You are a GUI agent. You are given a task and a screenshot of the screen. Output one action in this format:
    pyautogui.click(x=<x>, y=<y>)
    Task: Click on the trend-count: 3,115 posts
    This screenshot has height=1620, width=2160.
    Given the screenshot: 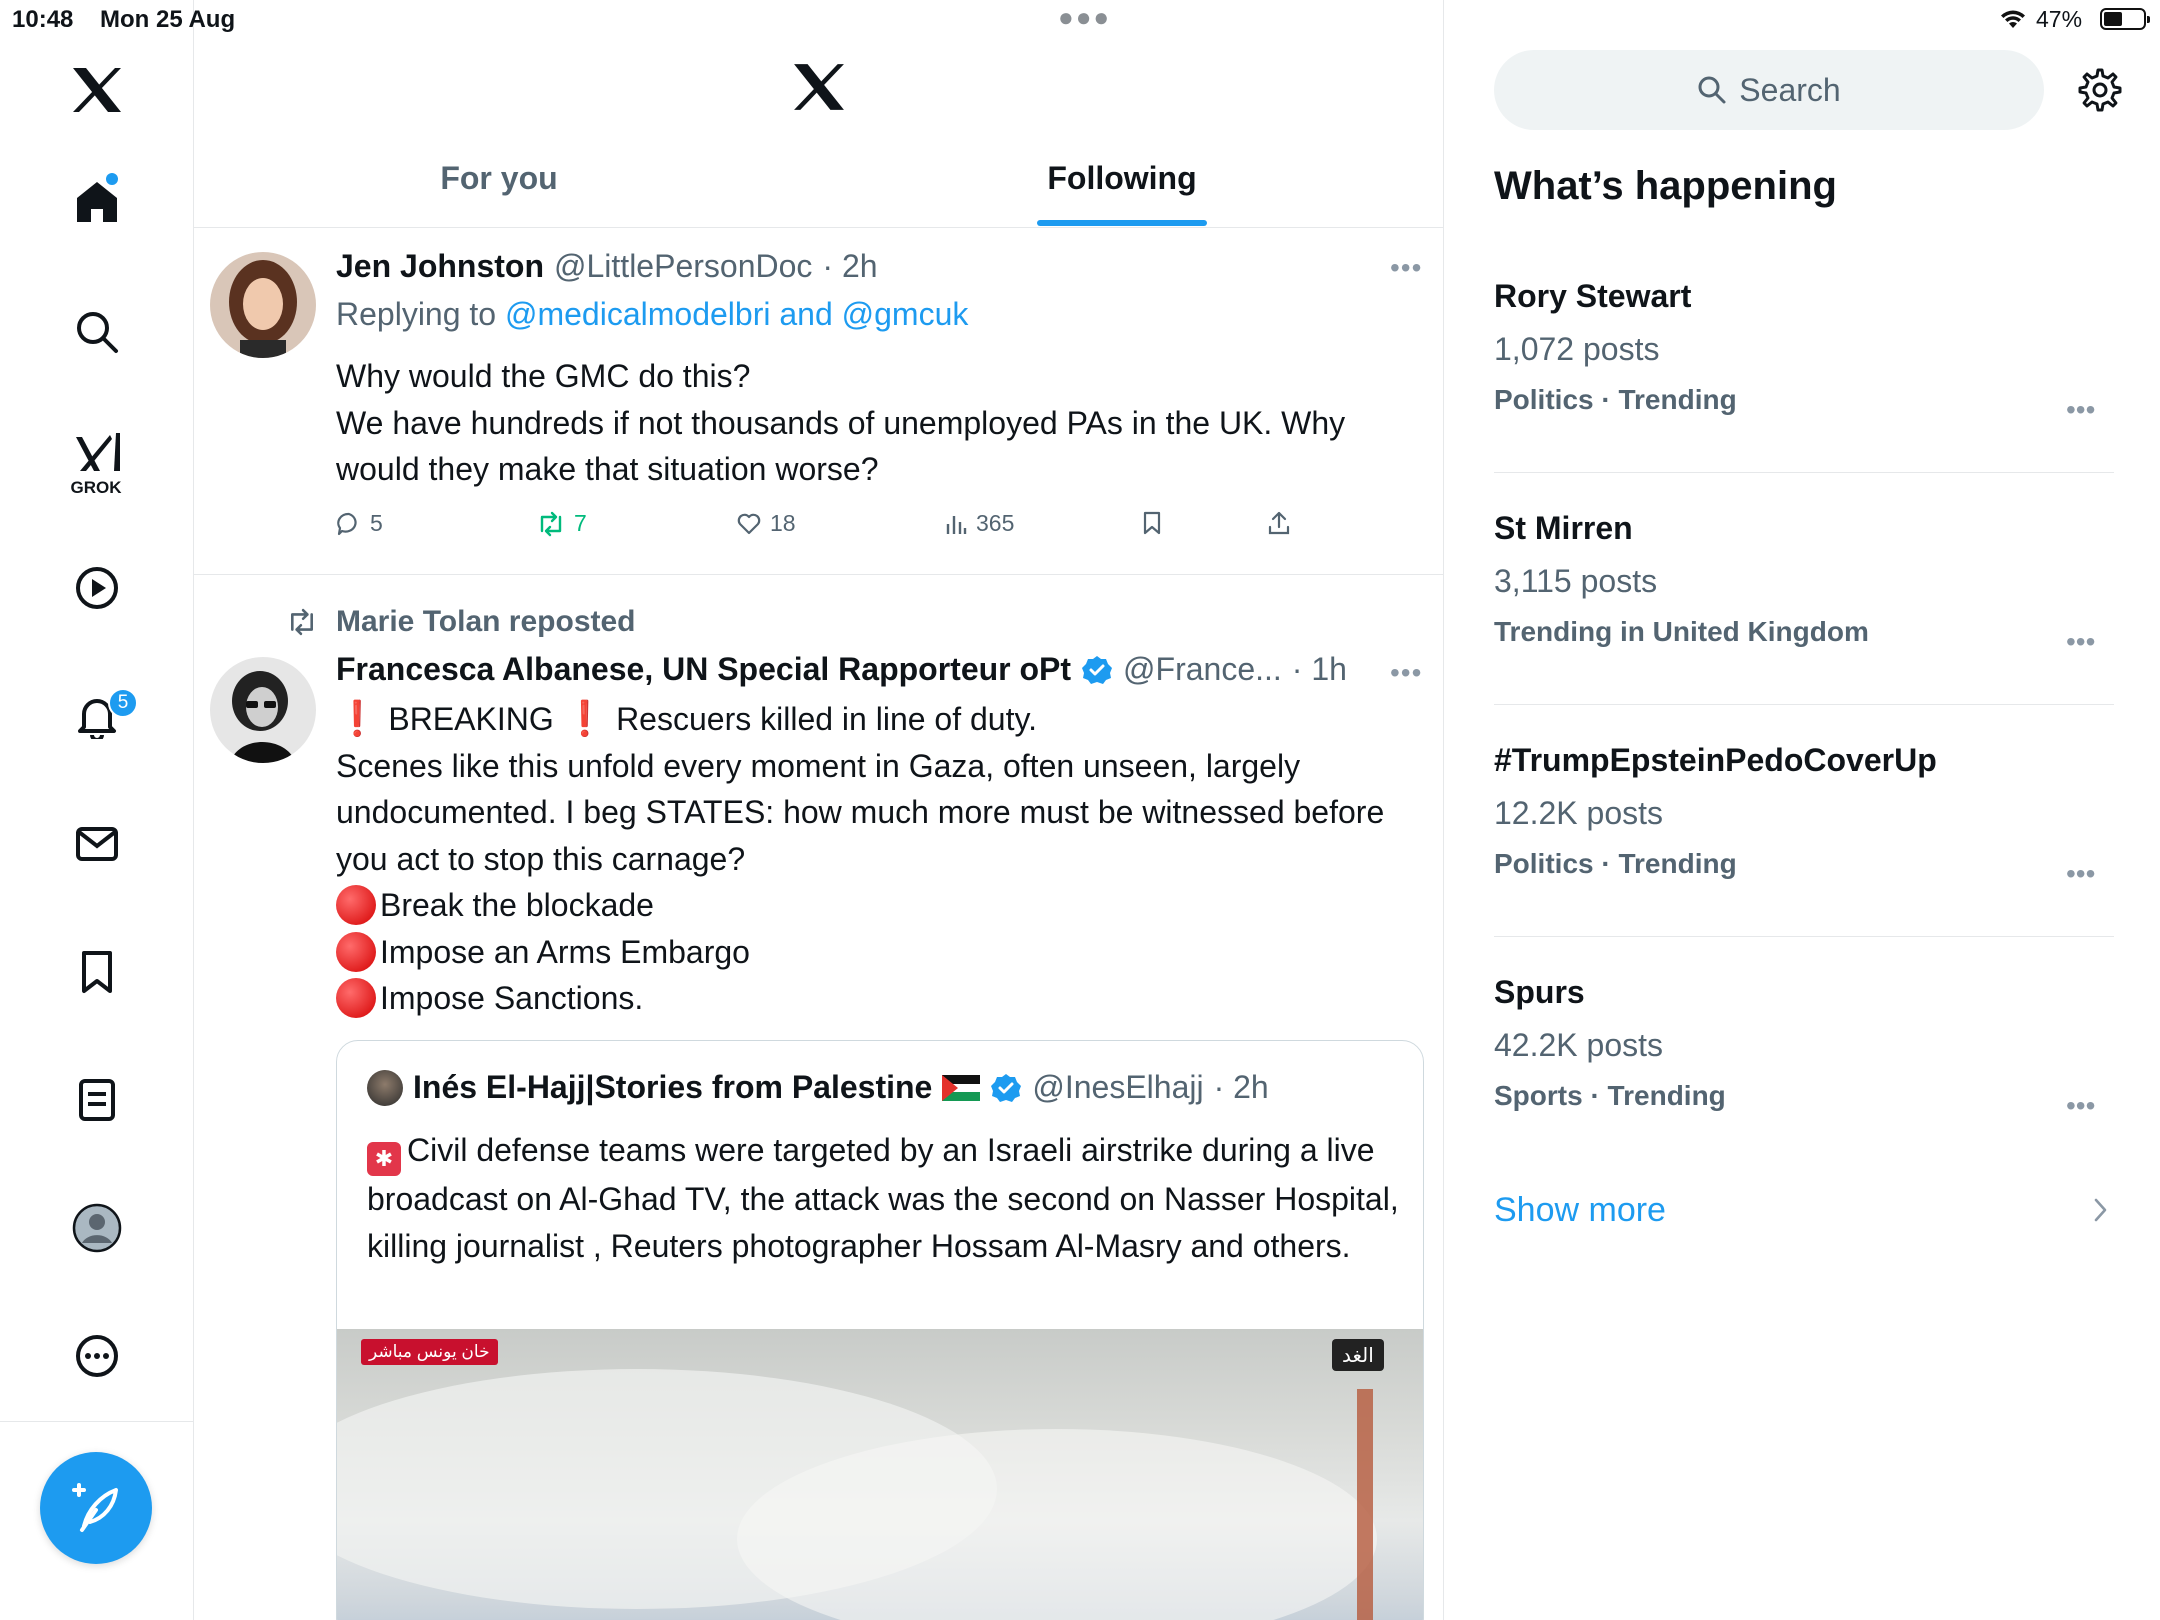 What is the action you would take?
    pyautogui.click(x=1576, y=581)
    